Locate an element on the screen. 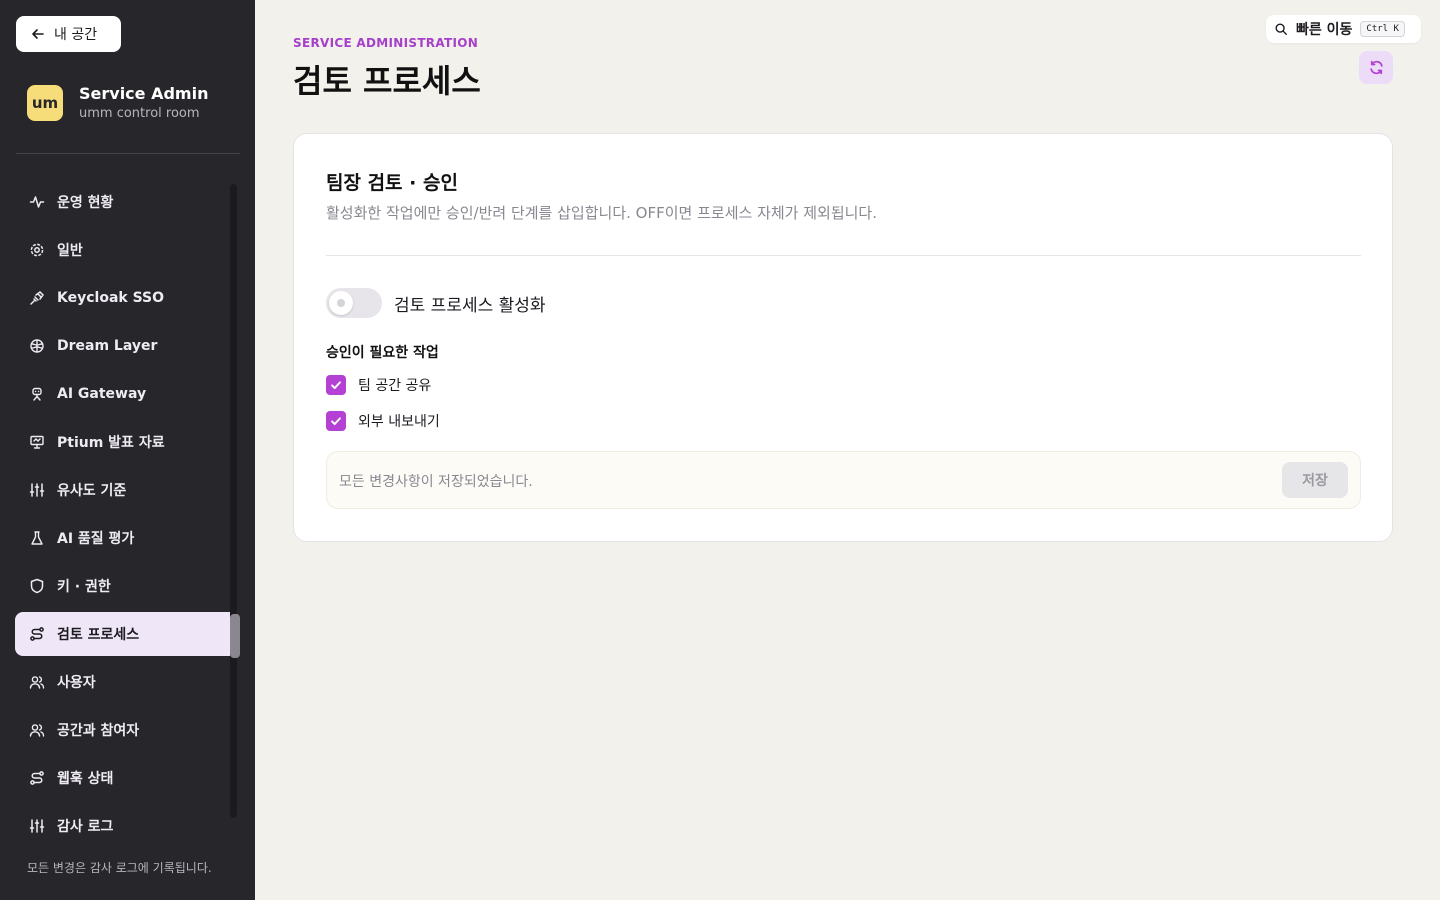  sidebar-item-operations: 운영 현황 is located at coordinates (127, 202).